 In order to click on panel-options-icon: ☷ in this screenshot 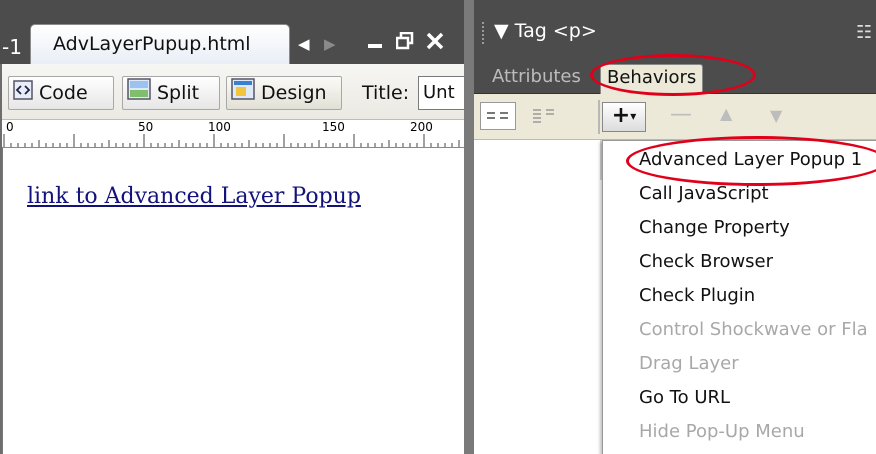, I will do `click(864, 32)`.